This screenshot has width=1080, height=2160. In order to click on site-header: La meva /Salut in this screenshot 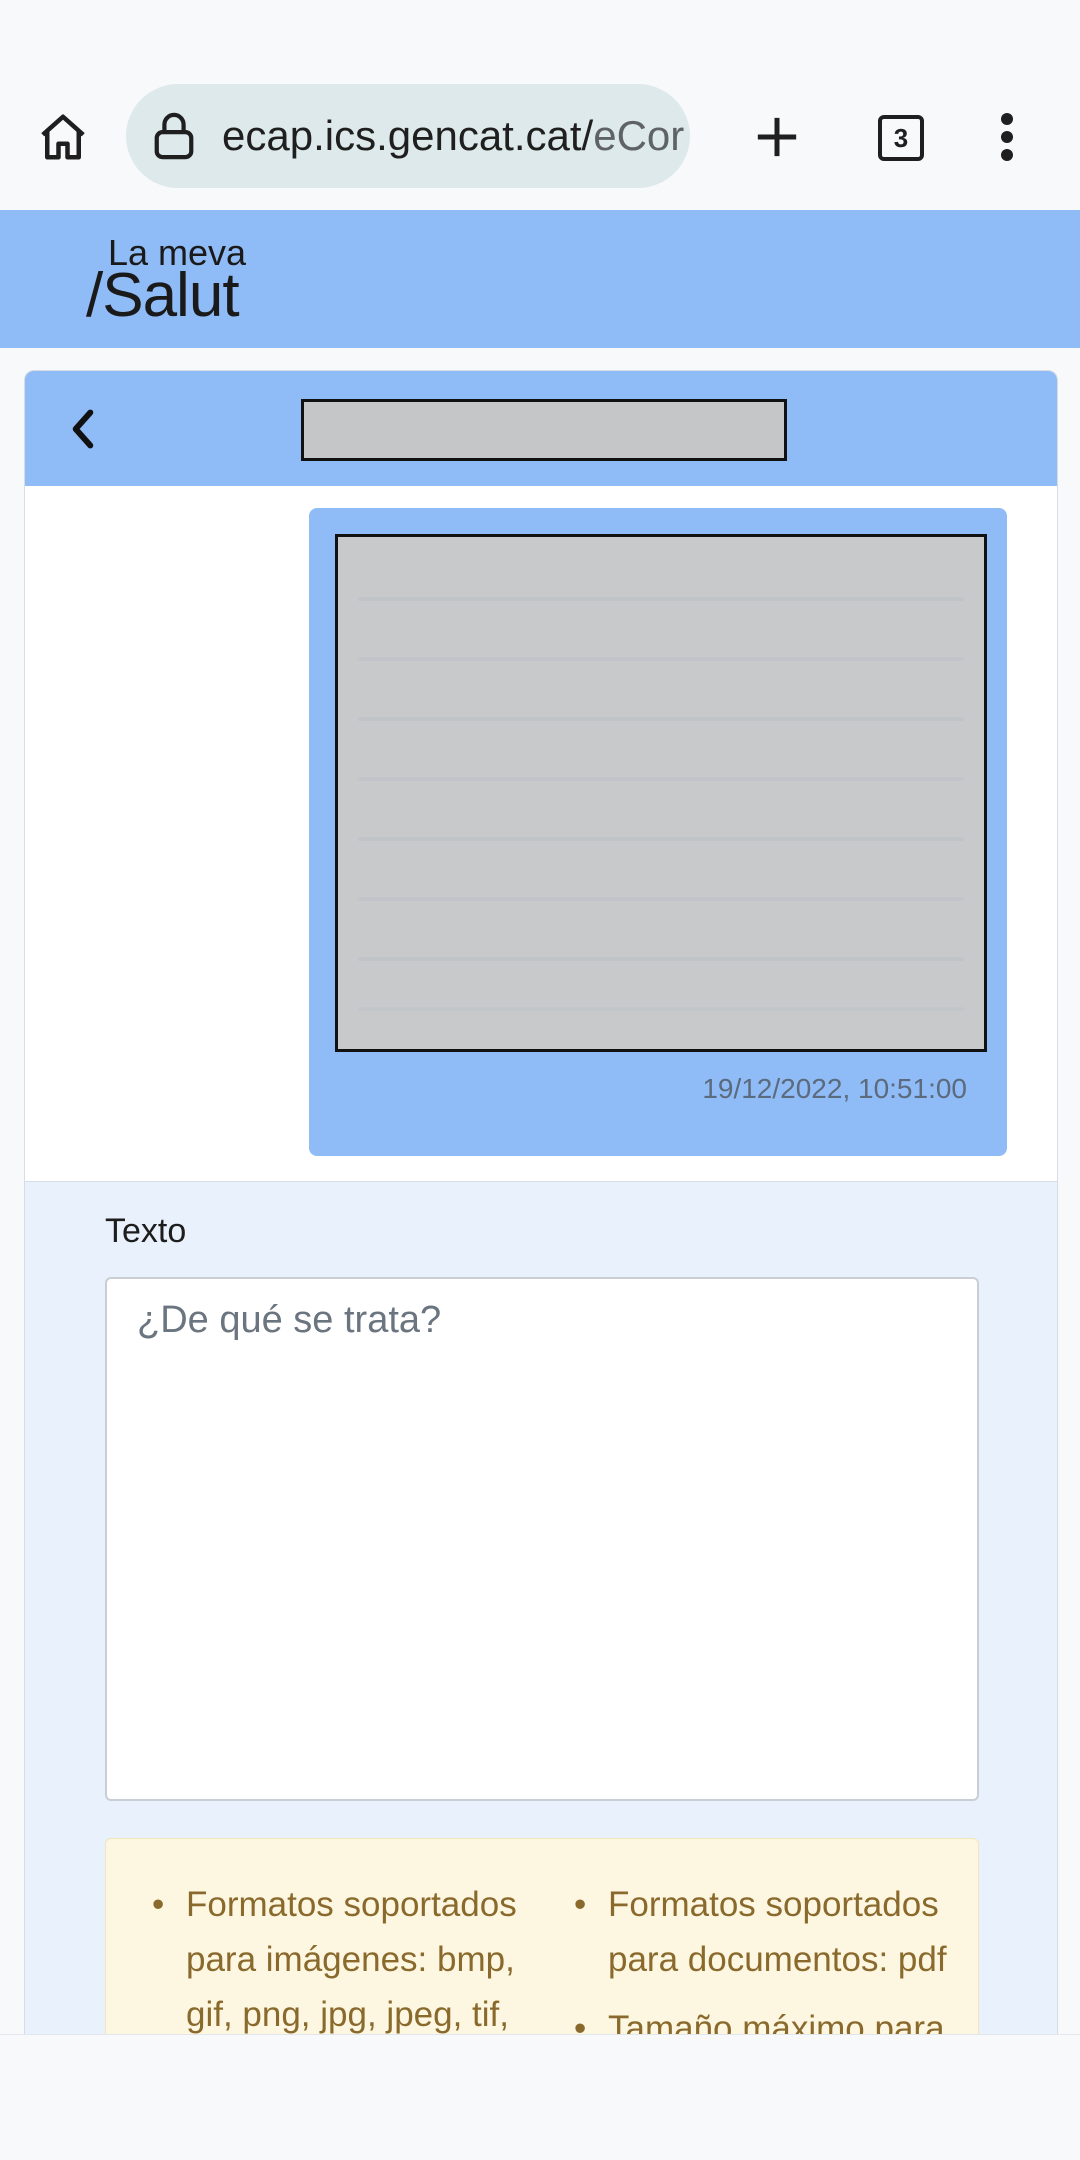, I will do `click(540, 279)`.